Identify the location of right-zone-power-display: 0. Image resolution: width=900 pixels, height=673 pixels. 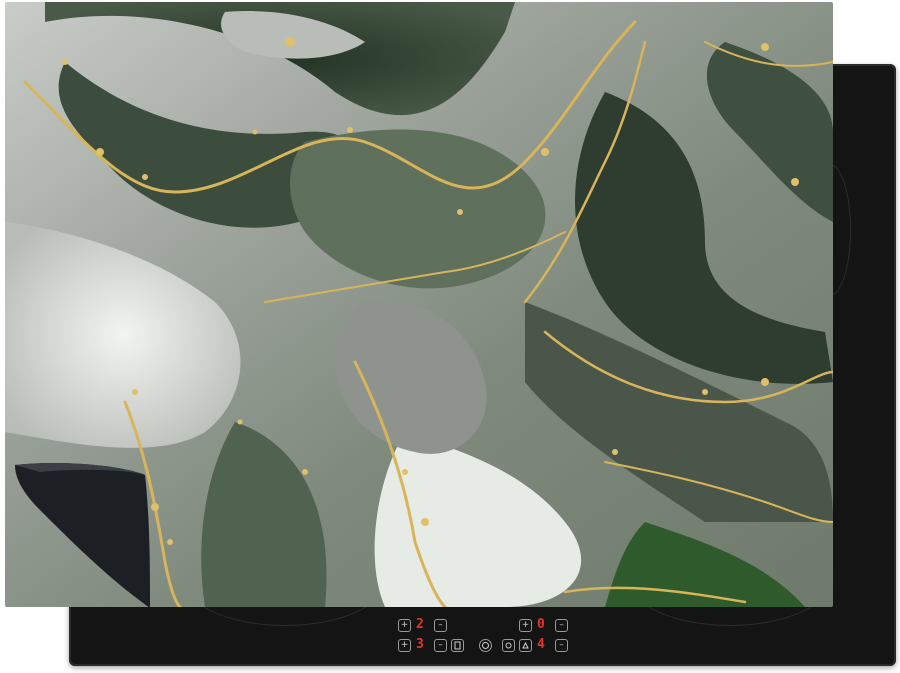
(541, 624).